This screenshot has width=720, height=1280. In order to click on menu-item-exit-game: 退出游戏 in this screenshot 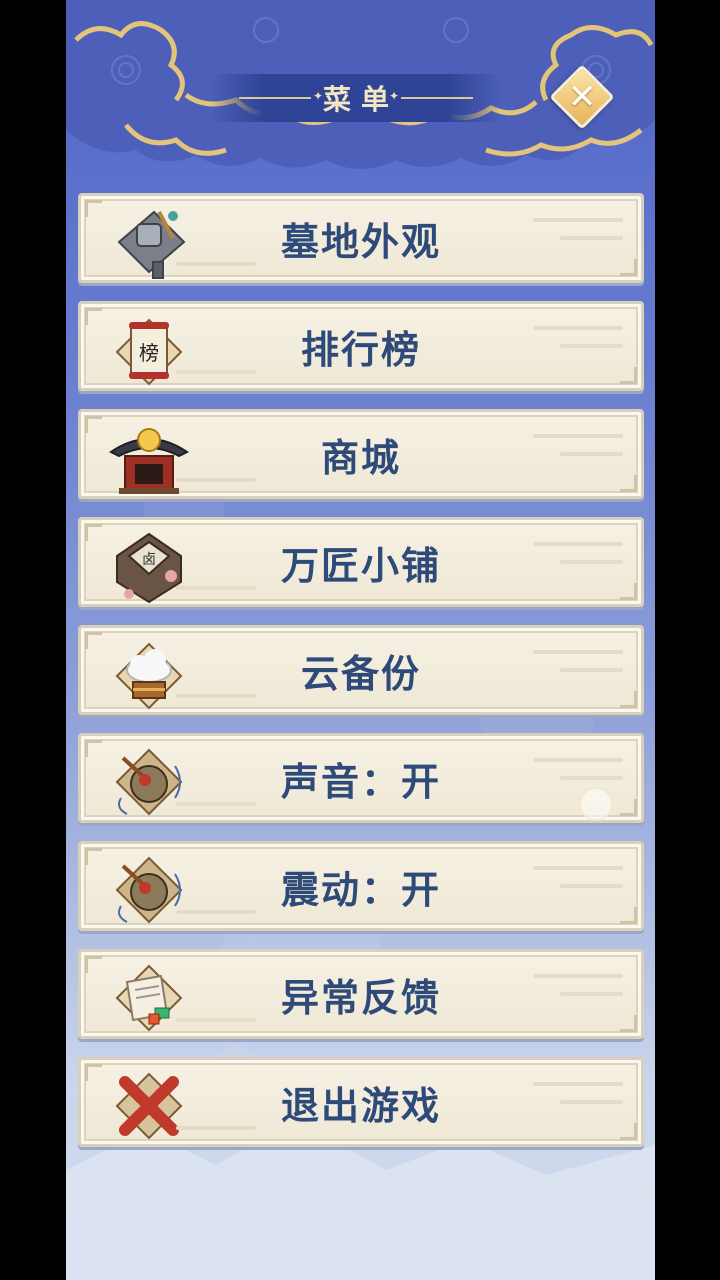, I will do `click(361, 1102)`.